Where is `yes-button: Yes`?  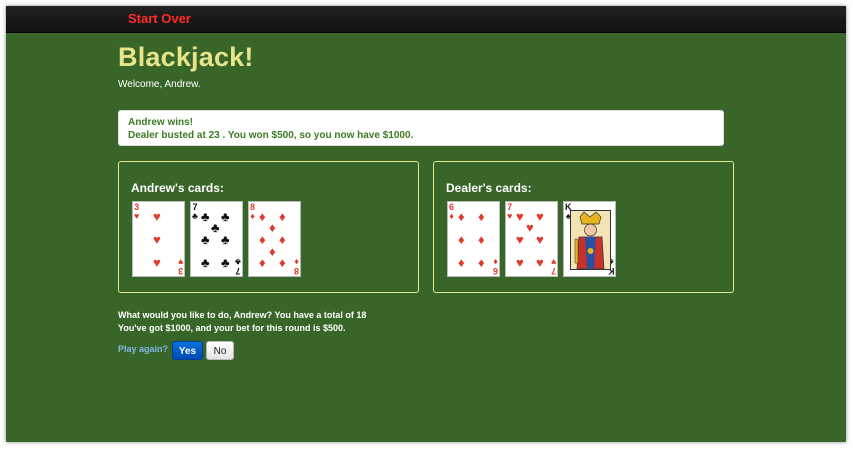 yes-button: Yes is located at coordinates (187, 350).